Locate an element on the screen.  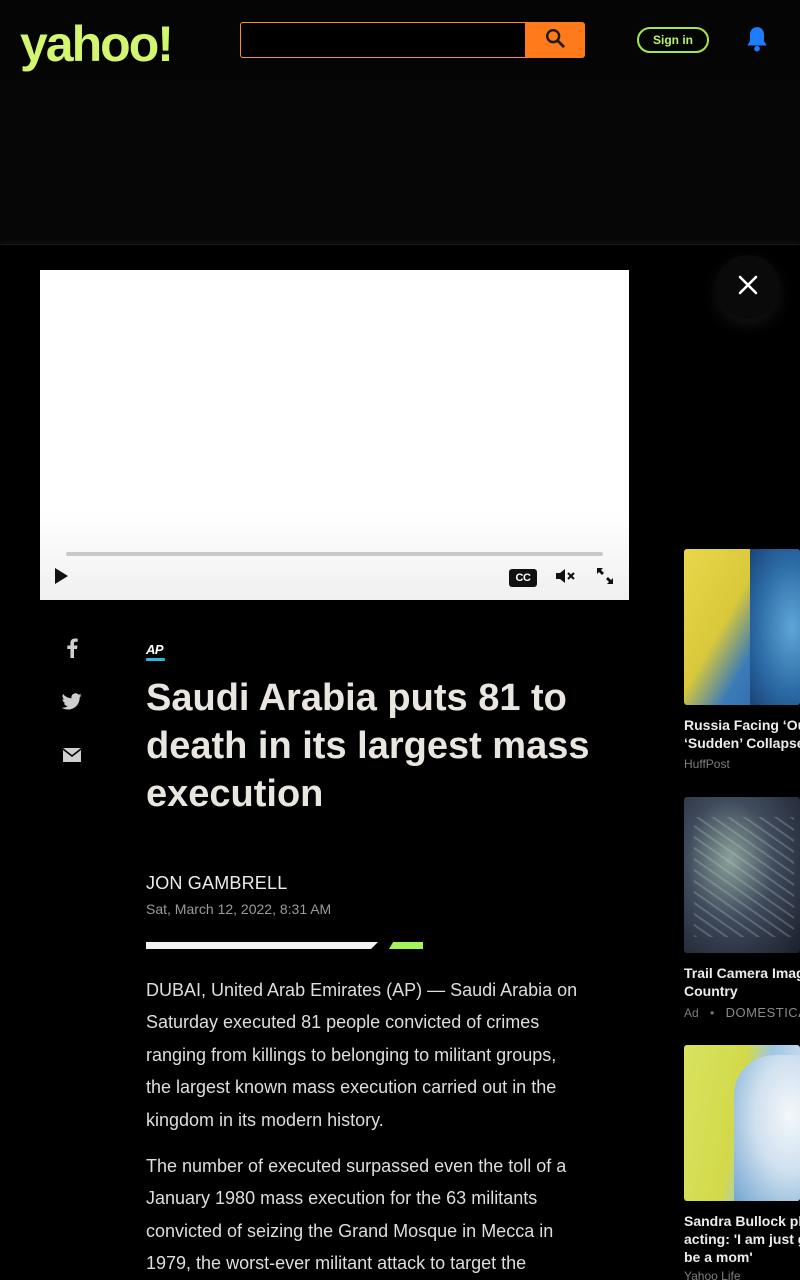
card-title-line: be a mom' is located at coordinates (718, 1257).